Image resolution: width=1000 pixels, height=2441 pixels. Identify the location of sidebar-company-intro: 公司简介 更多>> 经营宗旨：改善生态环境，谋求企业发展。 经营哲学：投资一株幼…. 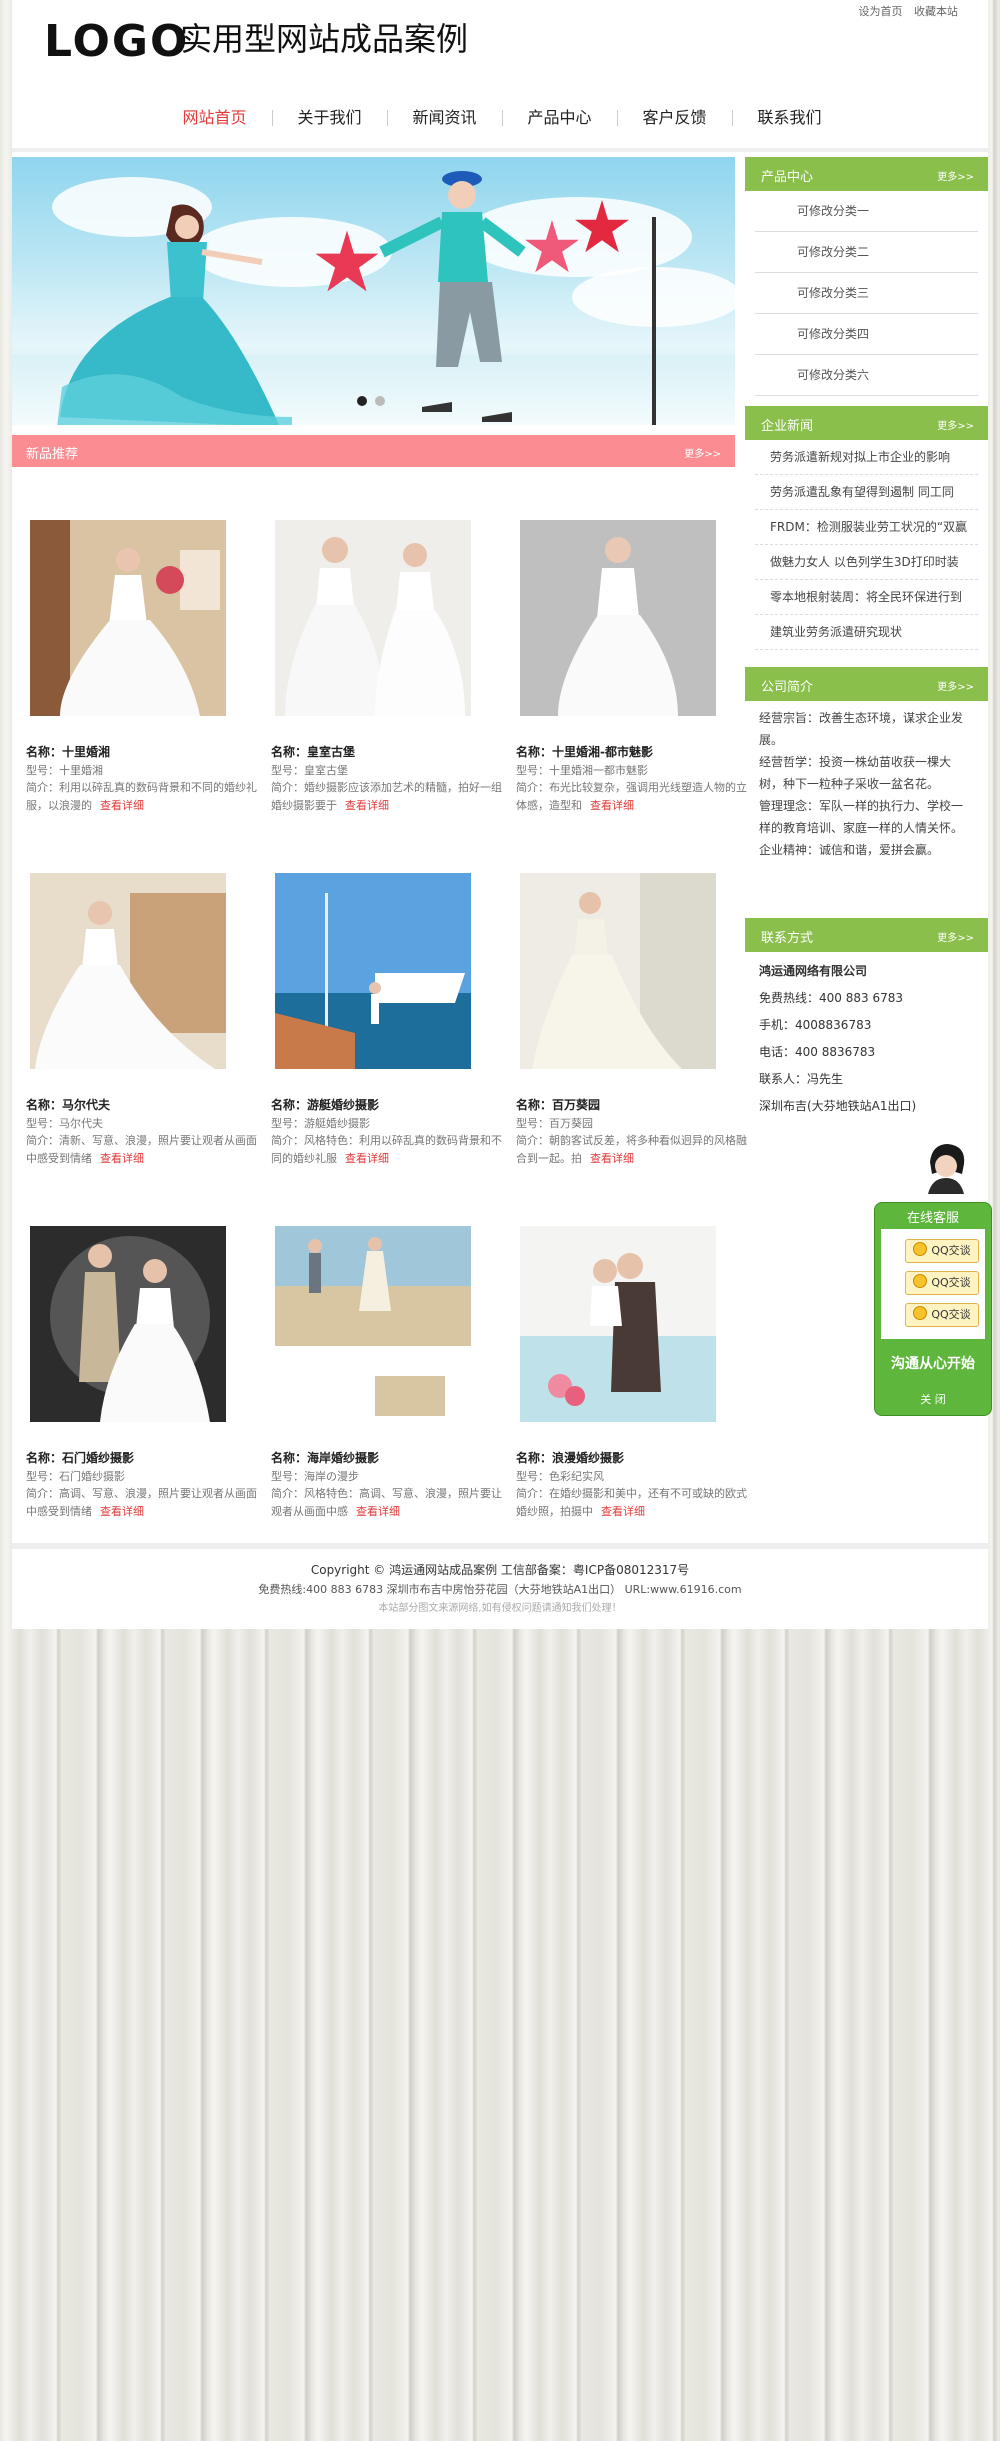
(866, 764).